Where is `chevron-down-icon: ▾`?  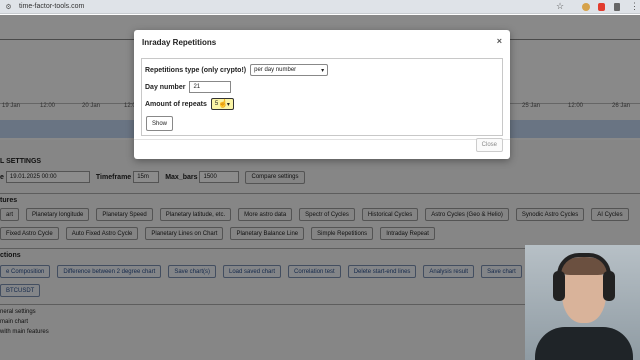
chevron-down-icon: ▾ is located at coordinates (323, 70).